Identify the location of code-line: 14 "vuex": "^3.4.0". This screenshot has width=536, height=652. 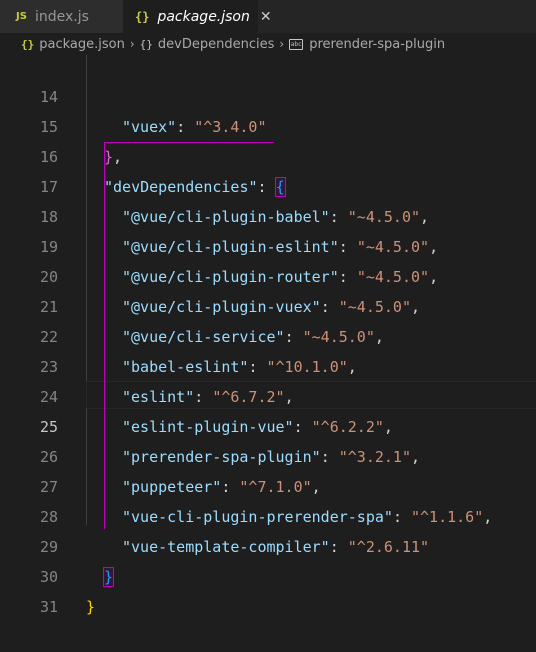
(268, 94).